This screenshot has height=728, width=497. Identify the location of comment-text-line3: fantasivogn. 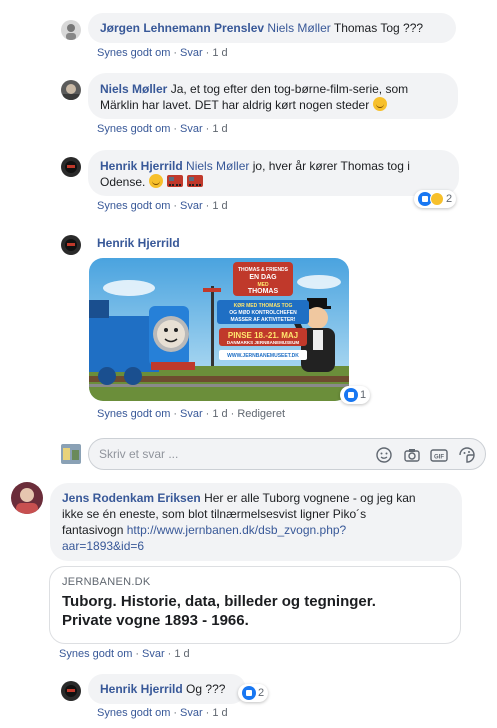
(93, 530).